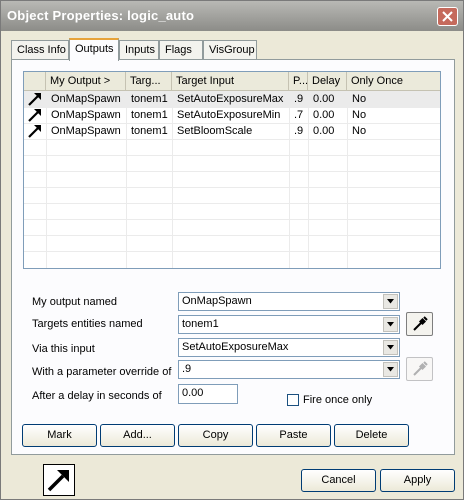  I want to click on output-named-label: My output named, so click(74, 302).